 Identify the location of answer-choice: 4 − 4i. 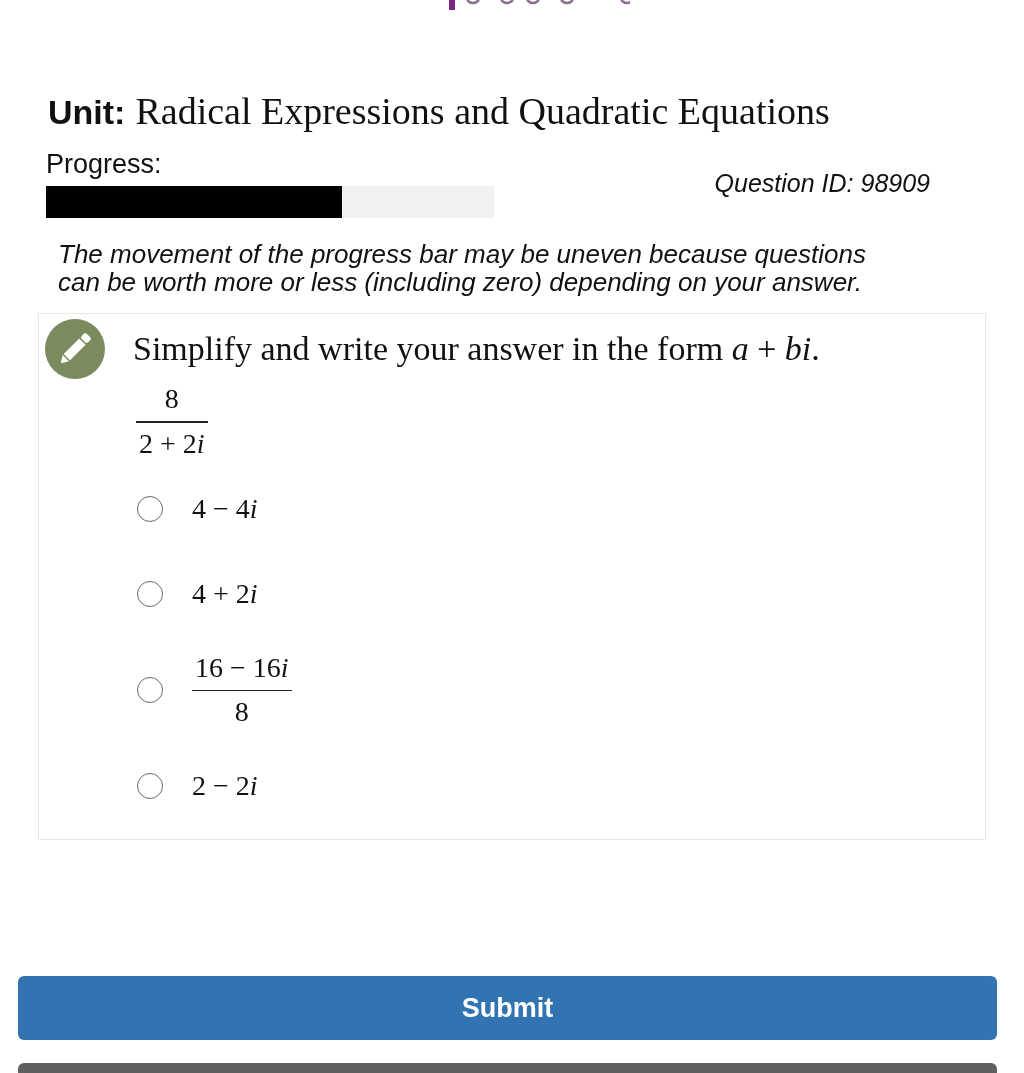
(225, 508).